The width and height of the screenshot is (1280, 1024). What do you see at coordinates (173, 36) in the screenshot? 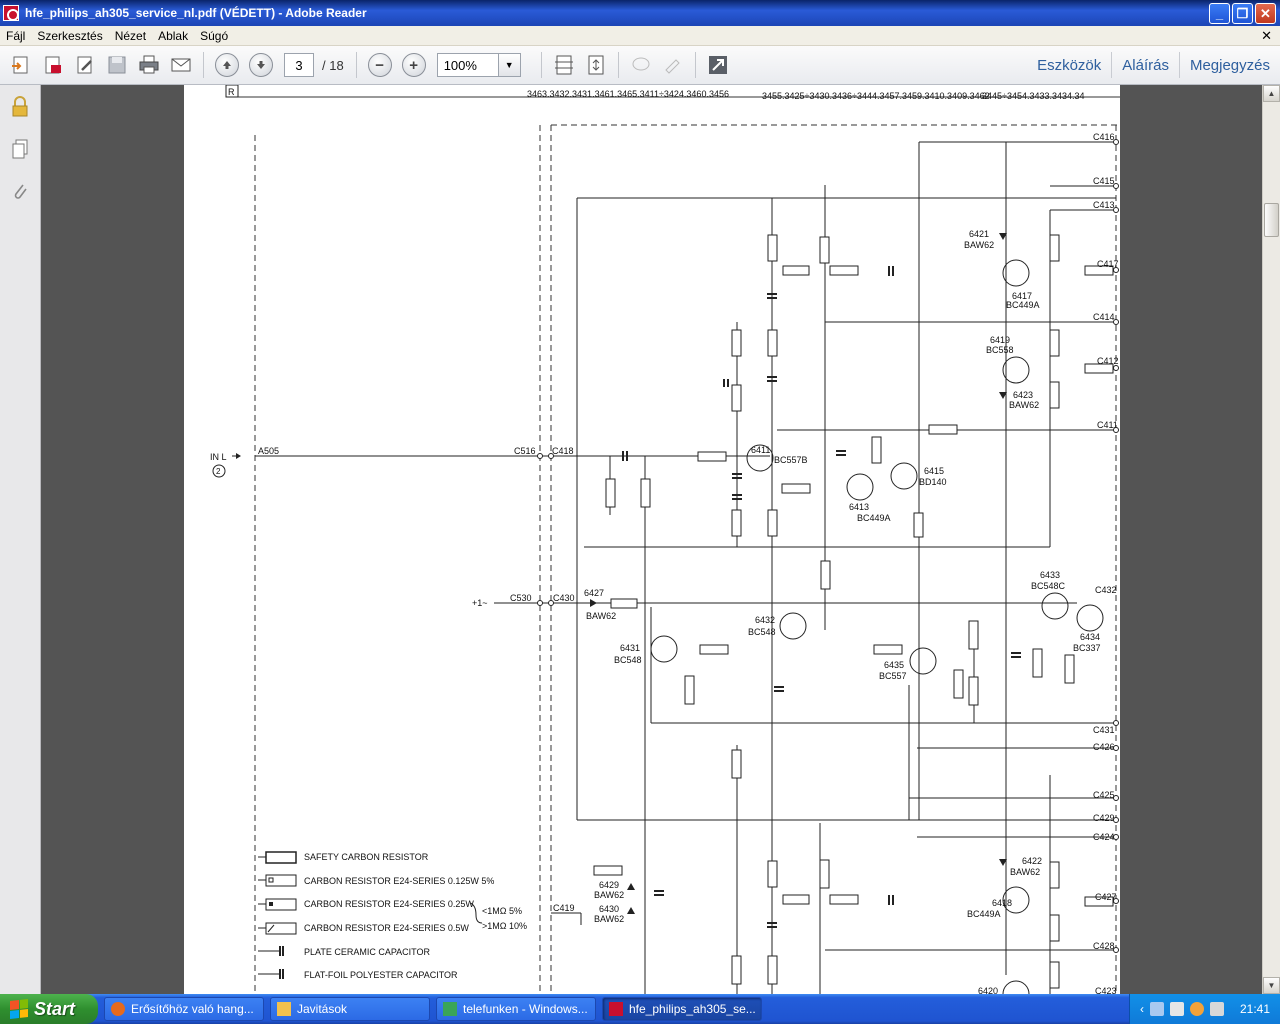
I see `menu-window: Ablak` at bounding box center [173, 36].